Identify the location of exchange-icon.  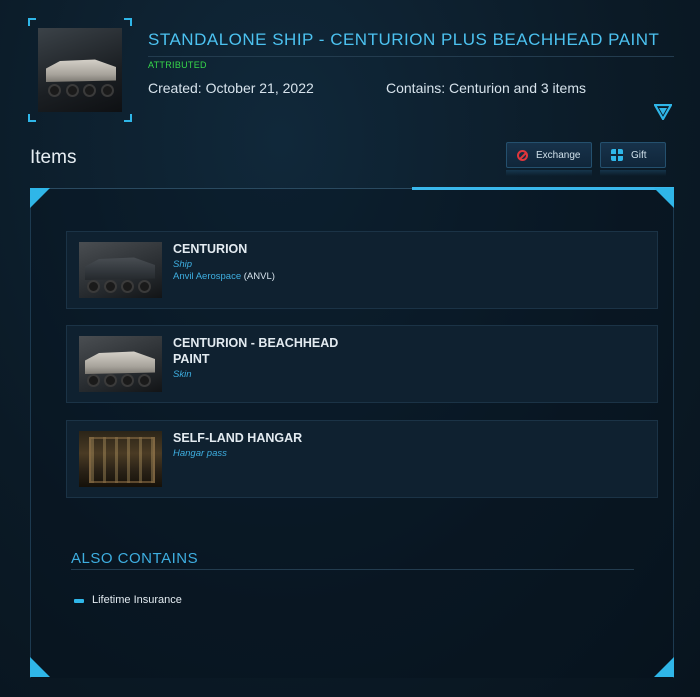
(522, 155).